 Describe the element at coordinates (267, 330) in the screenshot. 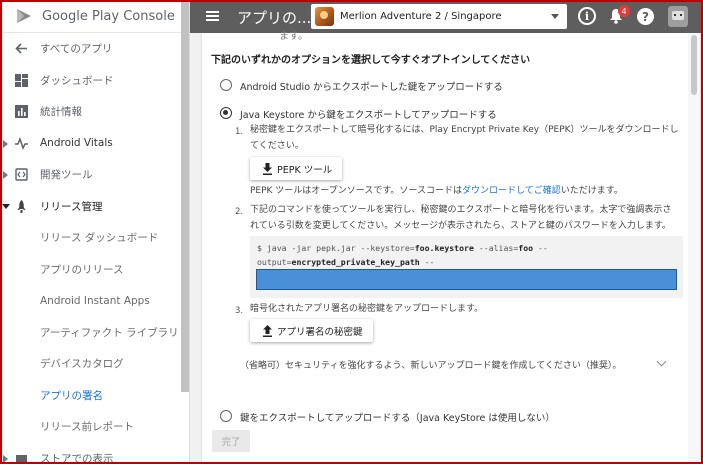

I see `upload-icon` at that location.